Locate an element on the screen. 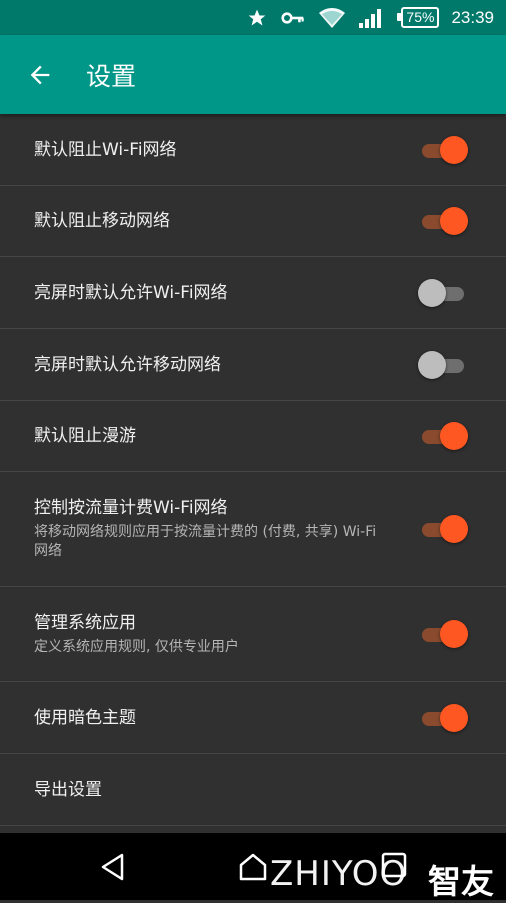 The image size is (506, 903). battery-indicator: 75% is located at coordinates (418, 17).